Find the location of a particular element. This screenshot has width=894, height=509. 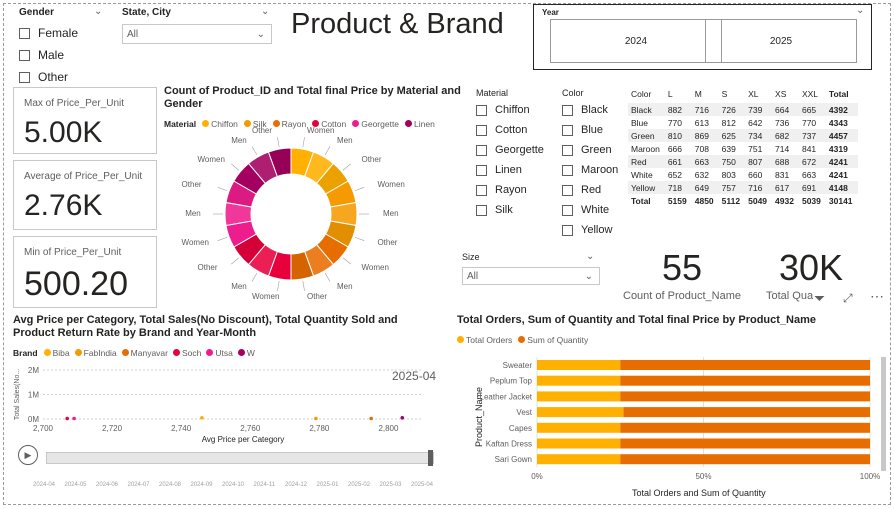

material-option: Chiffon is located at coordinates (516, 110).